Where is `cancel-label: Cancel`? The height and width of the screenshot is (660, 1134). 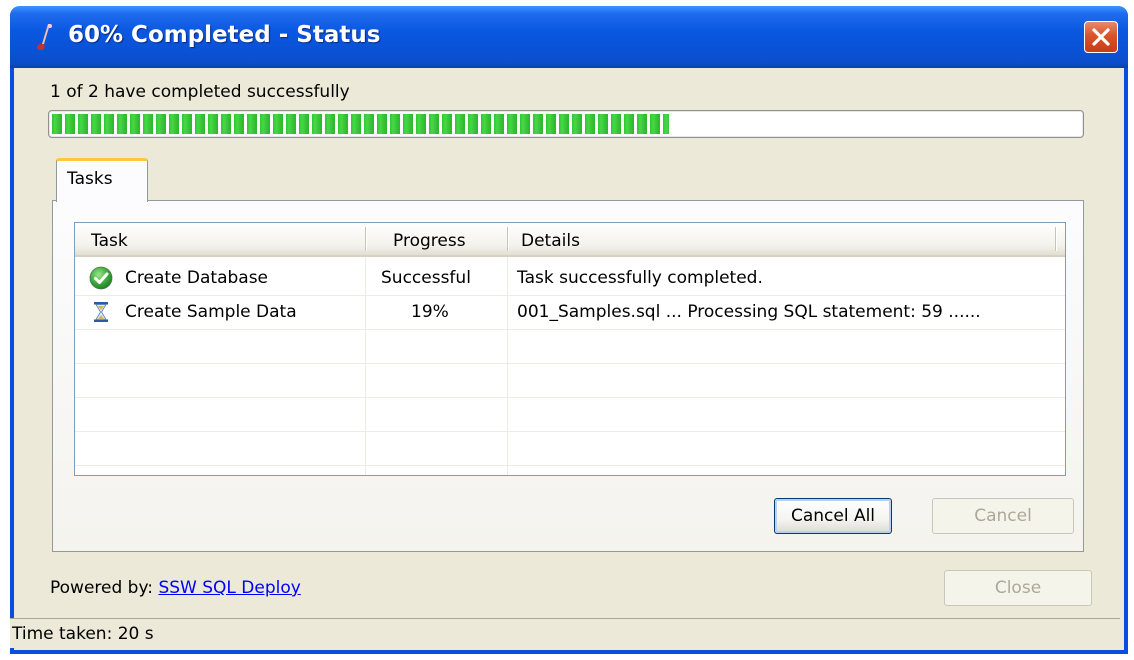 cancel-label: Cancel is located at coordinates (1003, 516).